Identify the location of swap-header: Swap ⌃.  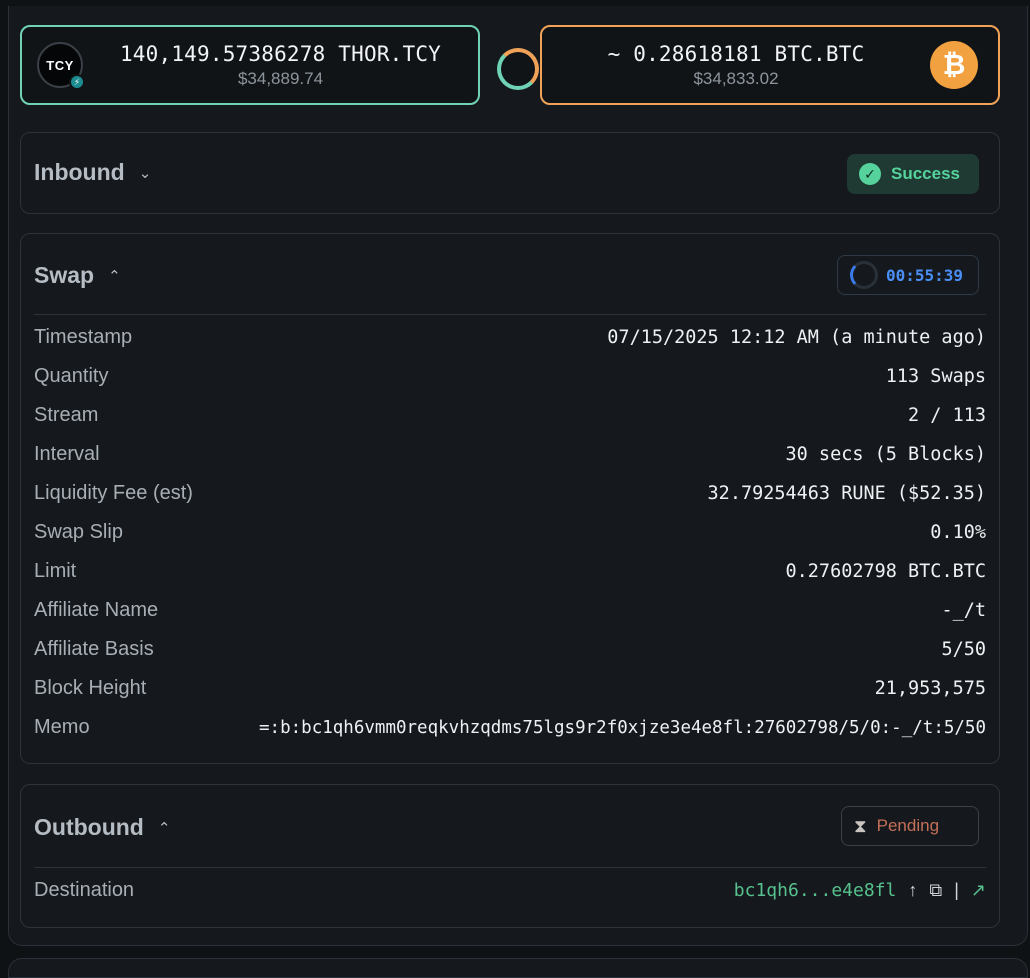
(77, 275).